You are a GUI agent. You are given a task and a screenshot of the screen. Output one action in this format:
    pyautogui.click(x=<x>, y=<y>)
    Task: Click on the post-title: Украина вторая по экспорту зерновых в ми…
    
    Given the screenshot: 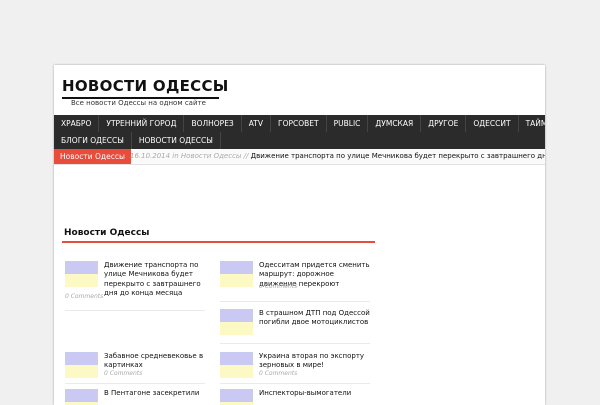 What is the action you would take?
    pyautogui.click(x=314, y=361)
    